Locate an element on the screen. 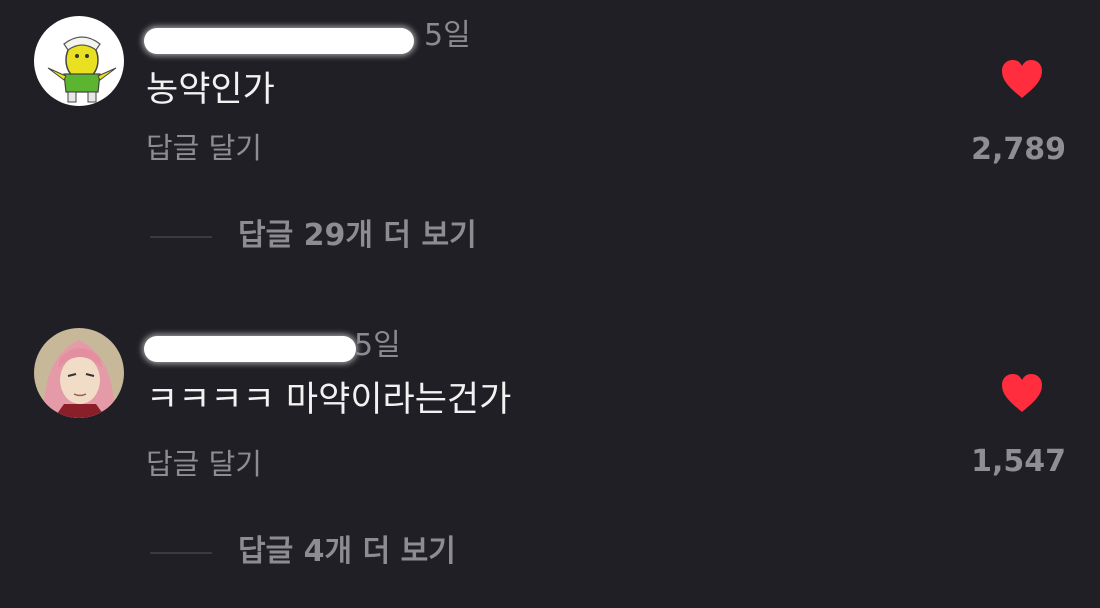  comment-text: 농약인가 is located at coordinates (210, 90).